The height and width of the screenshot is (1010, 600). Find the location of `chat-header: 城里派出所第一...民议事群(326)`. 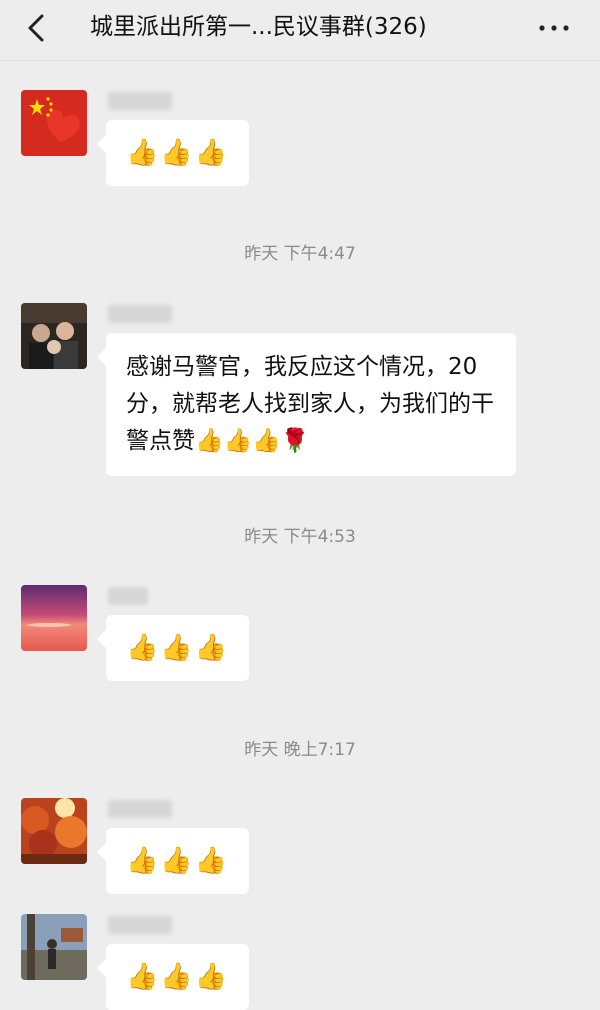

chat-header: 城里派出所第一...民议事群(326) is located at coordinates (300, 30).